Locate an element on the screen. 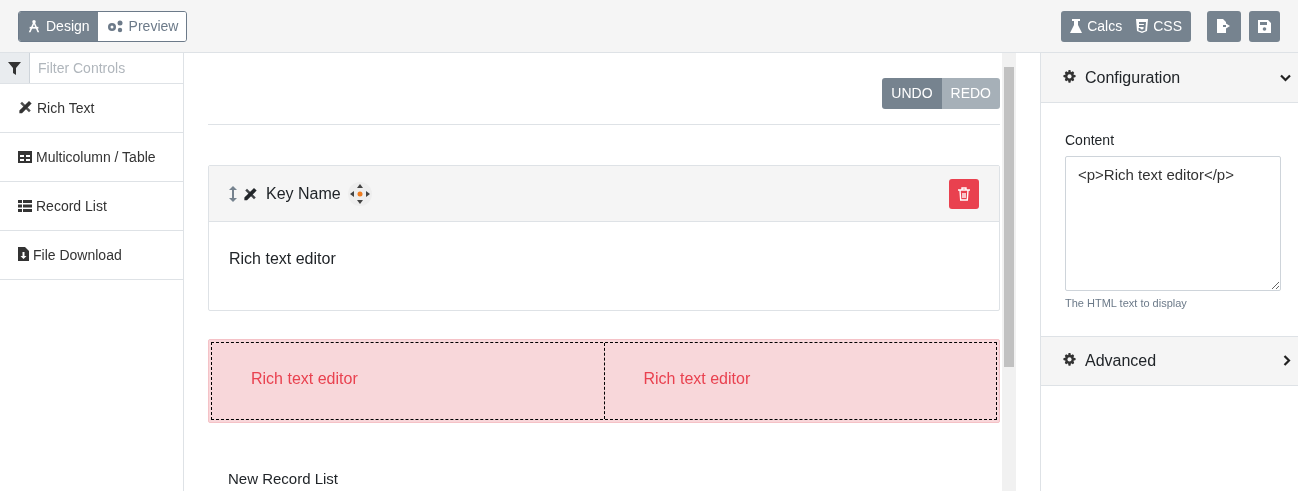 This screenshot has height=491, width=1298. card-title: Key Name is located at coordinates (303, 193).